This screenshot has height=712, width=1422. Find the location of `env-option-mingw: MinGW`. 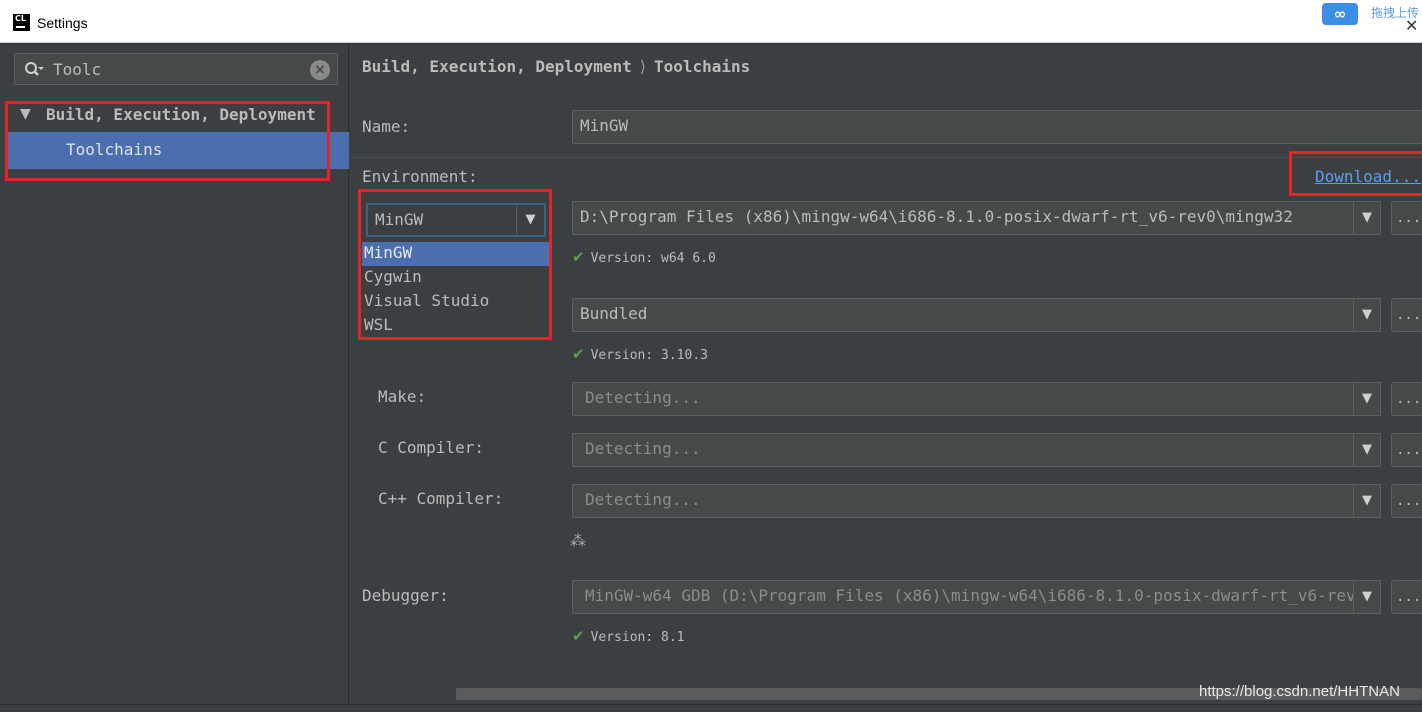

env-option-mingw: MinGW is located at coordinates (455, 254).